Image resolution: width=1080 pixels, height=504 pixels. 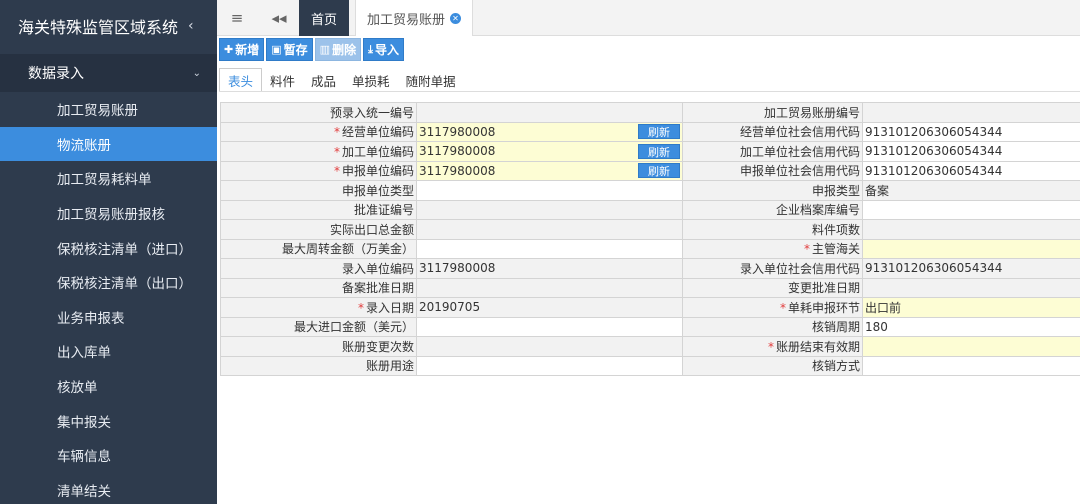 What do you see at coordinates (295, 50) in the screenshot?
I see `save-button-label: 暂存` at bounding box center [295, 50].